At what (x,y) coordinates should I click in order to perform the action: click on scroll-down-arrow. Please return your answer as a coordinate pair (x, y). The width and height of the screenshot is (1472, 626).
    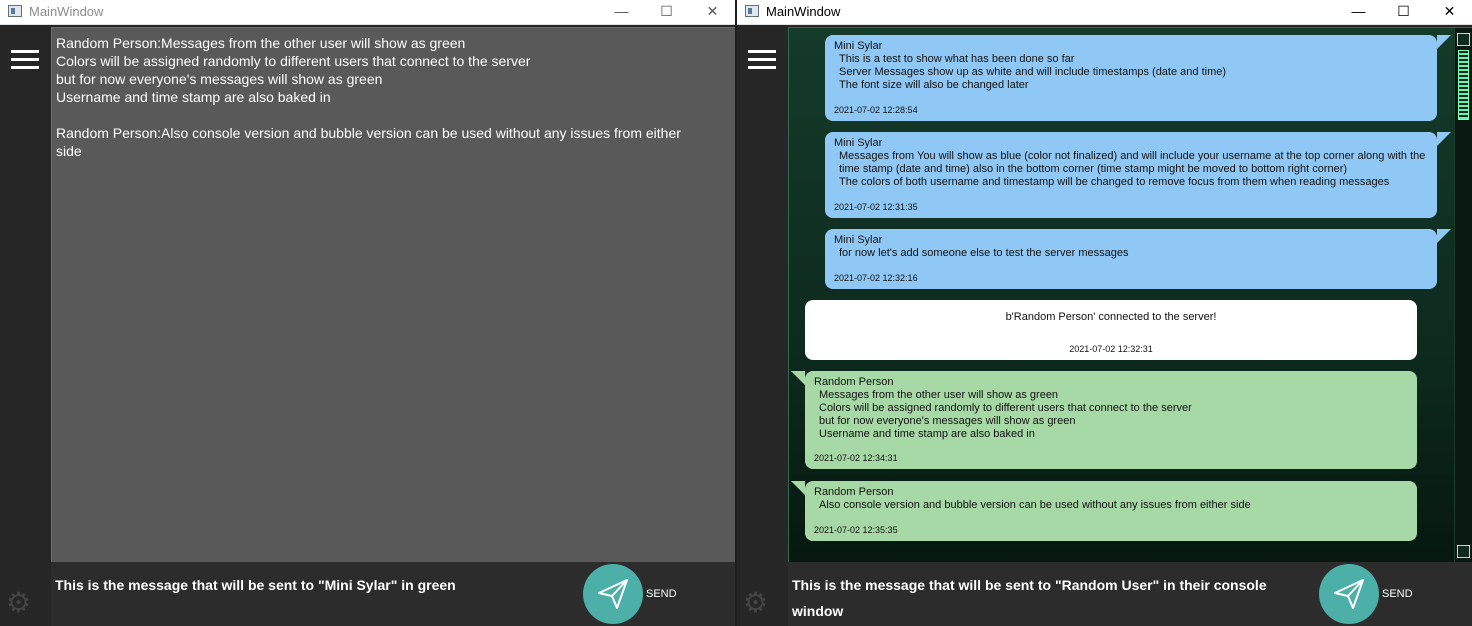
    Looking at the image, I should click on (1463, 551).